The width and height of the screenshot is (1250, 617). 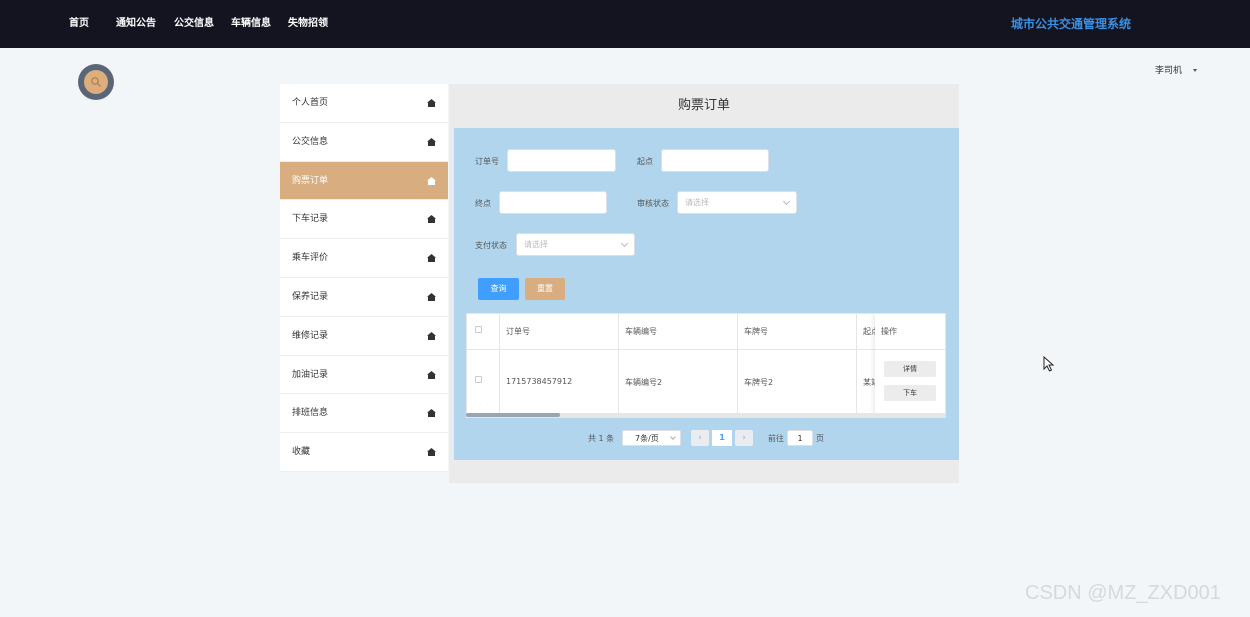 I want to click on sidebar-item-label: 维修记录, so click(x=310, y=335).